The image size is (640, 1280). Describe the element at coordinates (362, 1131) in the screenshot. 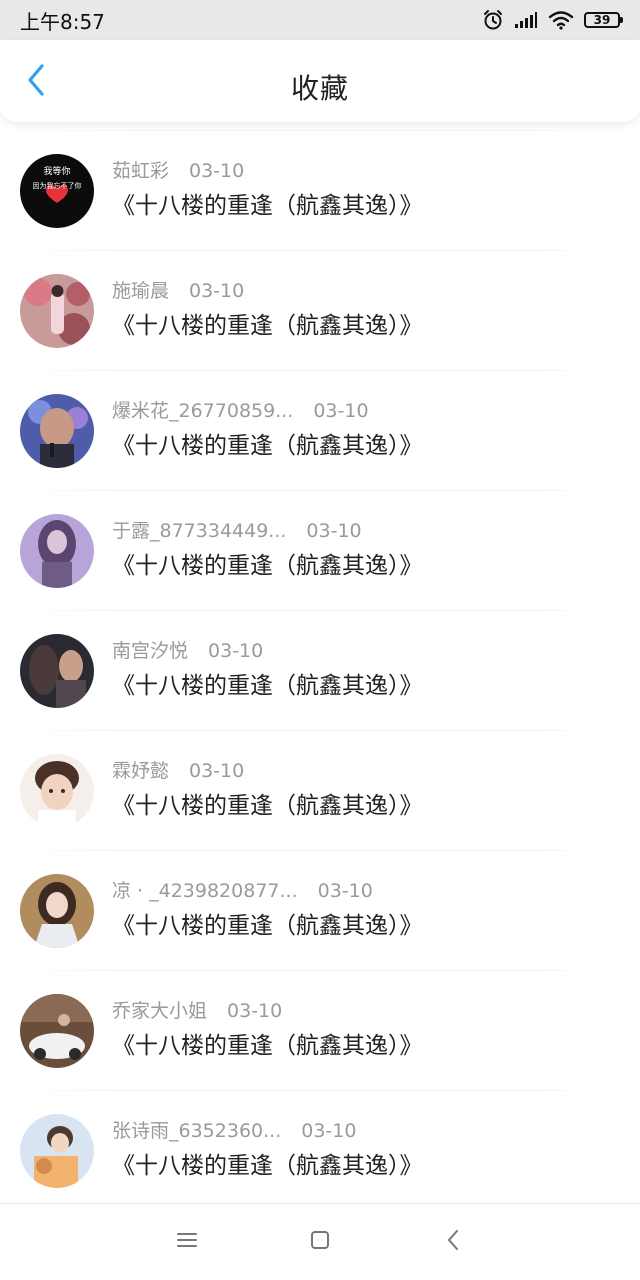

I see `meta-line: 张诗雨_6352360... 03-10` at that location.